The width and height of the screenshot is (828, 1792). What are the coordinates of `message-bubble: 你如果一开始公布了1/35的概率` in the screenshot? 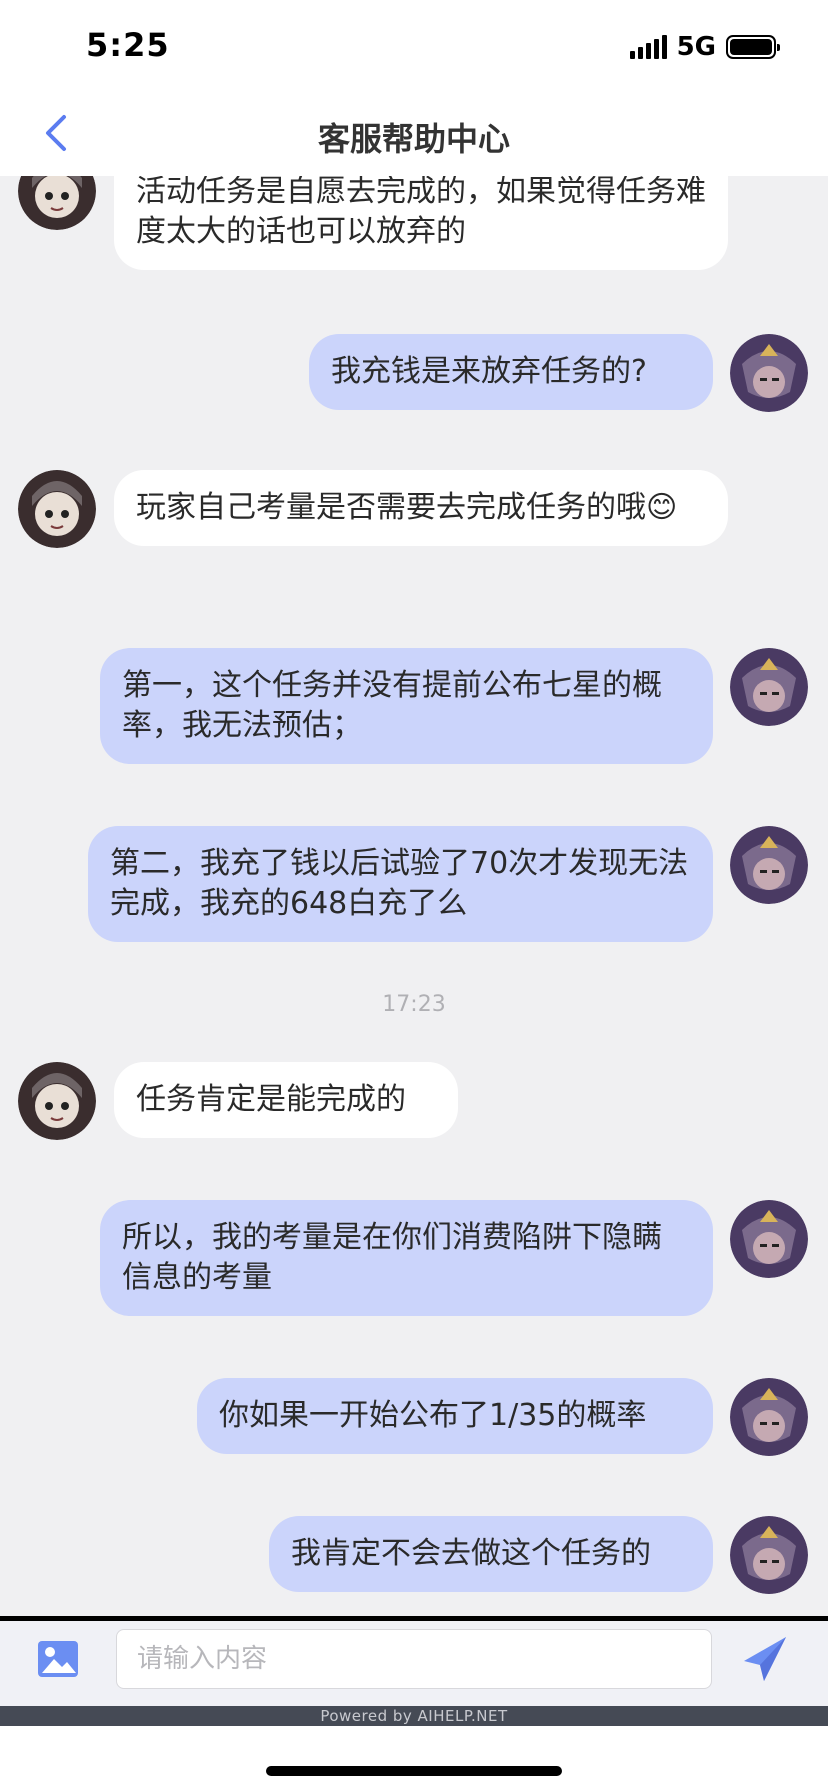 It's located at (455, 1416).